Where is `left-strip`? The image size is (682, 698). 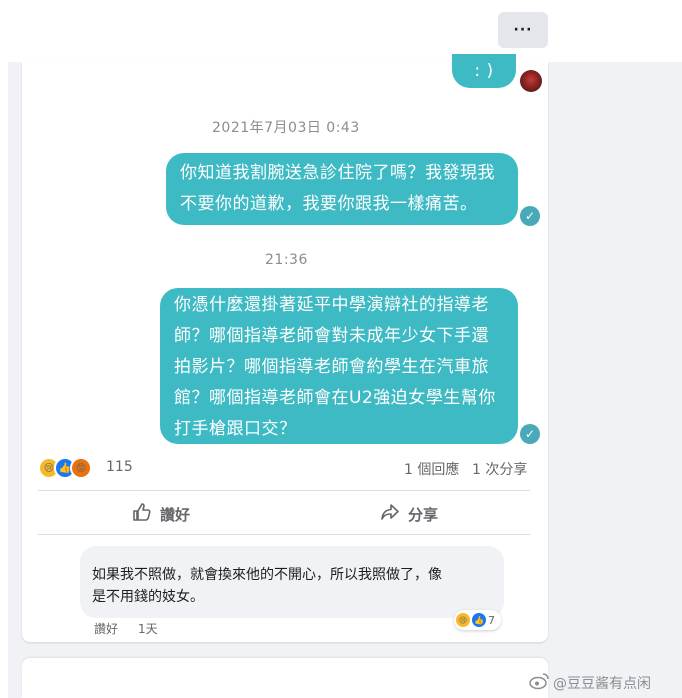
left-strip is located at coordinates (4, 380).